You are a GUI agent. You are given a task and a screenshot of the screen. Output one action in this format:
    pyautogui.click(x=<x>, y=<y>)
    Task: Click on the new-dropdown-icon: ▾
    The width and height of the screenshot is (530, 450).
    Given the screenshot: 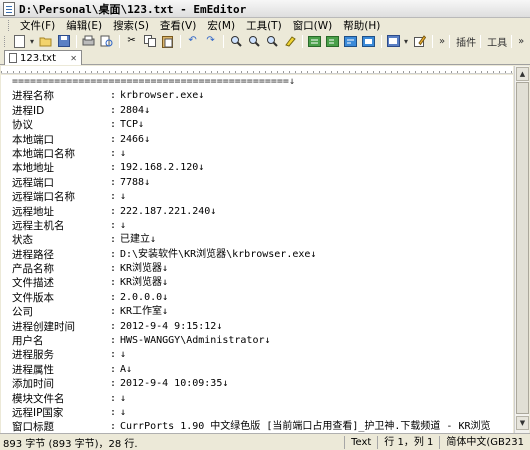 What is the action you would take?
    pyautogui.click(x=32, y=41)
    